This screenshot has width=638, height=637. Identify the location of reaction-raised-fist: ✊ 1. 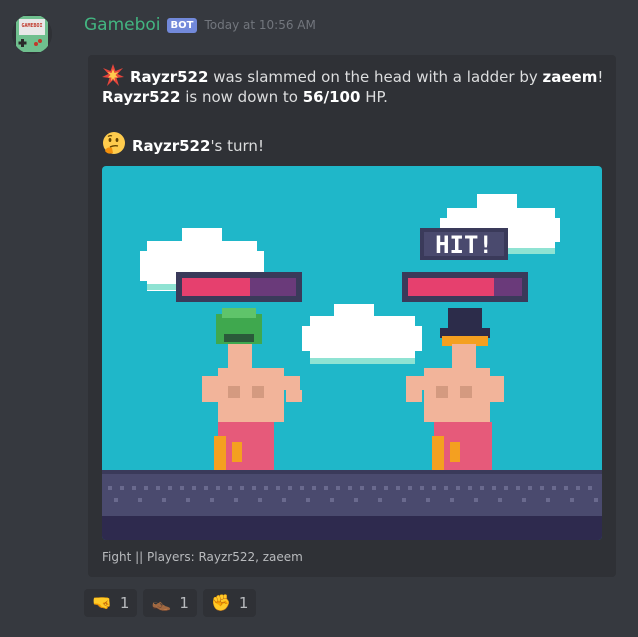
(229, 603).